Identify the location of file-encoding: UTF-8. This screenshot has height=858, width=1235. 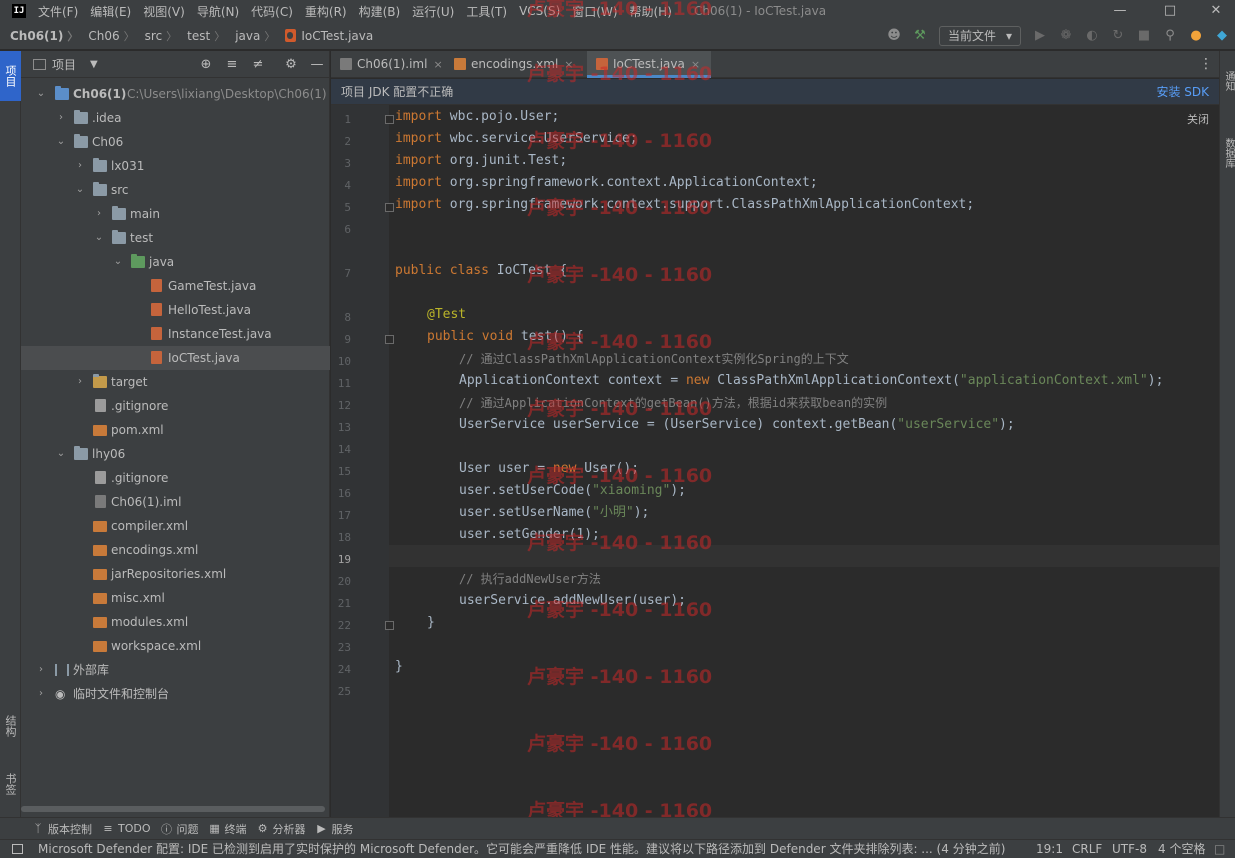
(1129, 849).